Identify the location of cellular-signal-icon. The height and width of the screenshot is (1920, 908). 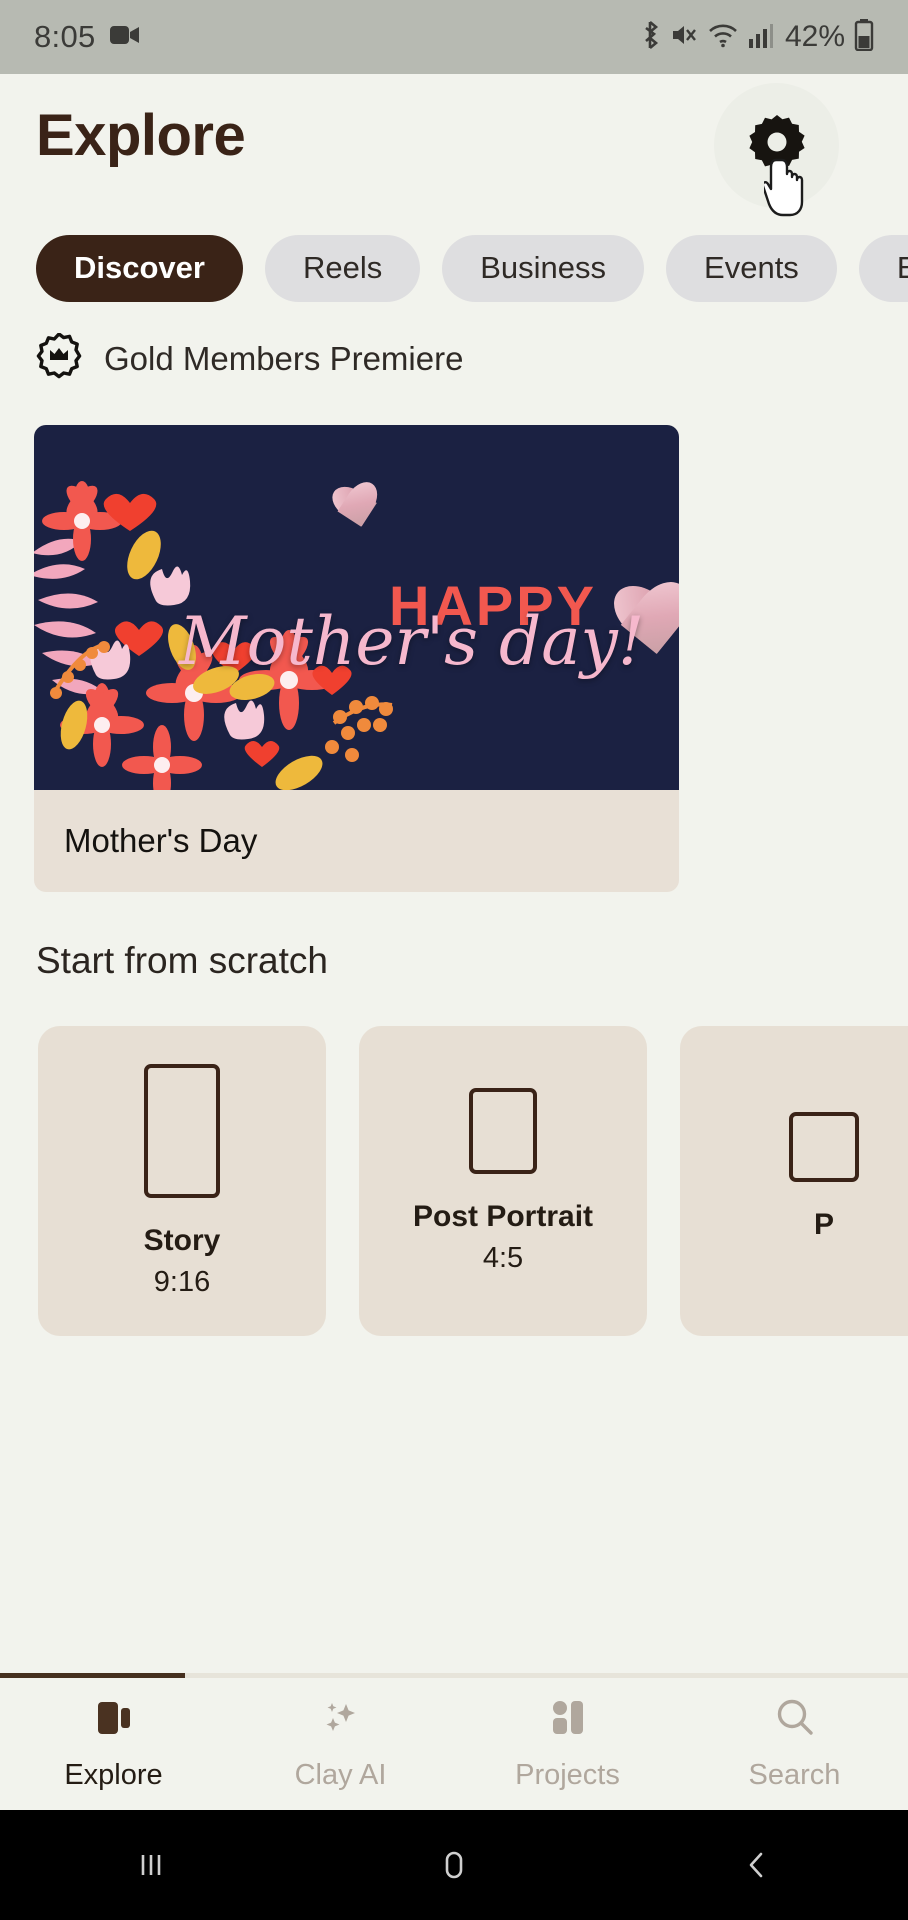
(761, 37).